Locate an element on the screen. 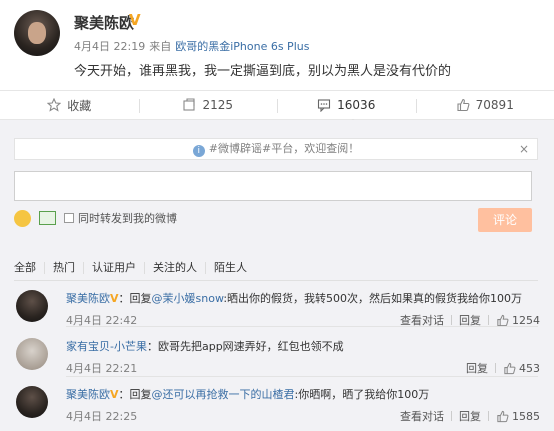 Image resolution: width=554 pixels, height=431 pixels. notice-text: #微博辟谣#平台，欢迎查阅！ is located at coordinates (284, 148).